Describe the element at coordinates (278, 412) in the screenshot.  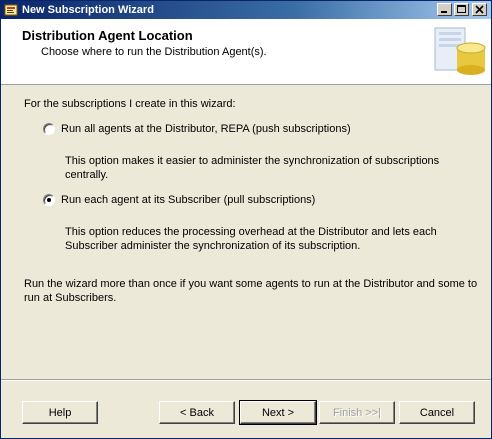
I see `next-button: Next >` at that location.